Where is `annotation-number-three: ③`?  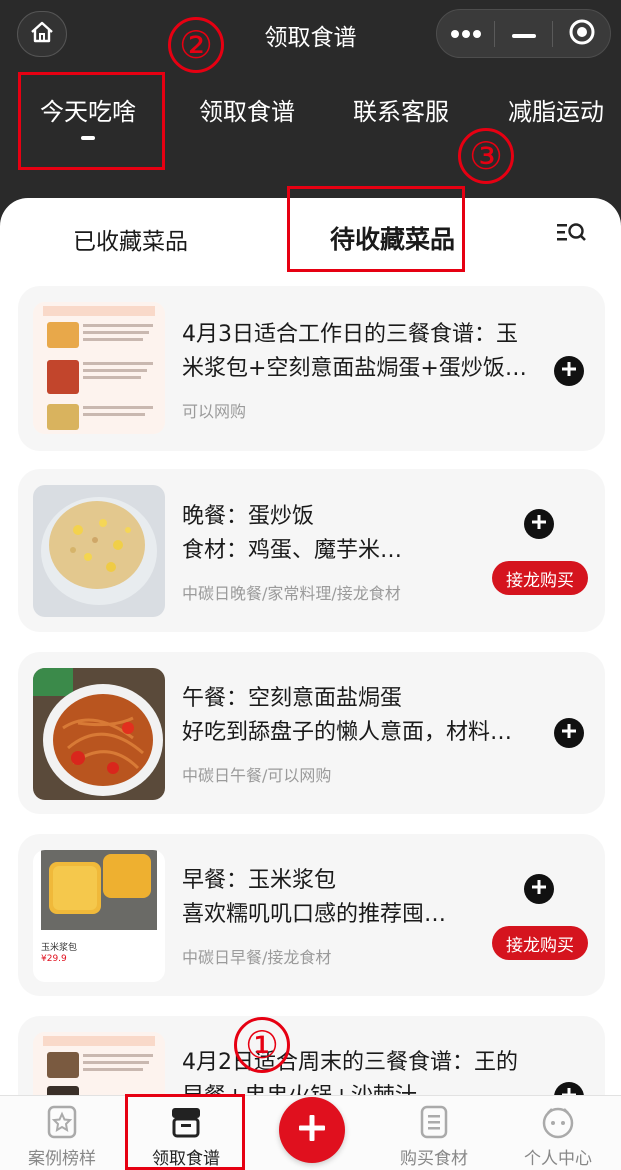
annotation-number-three: ③ is located at coordinates (486, 156).